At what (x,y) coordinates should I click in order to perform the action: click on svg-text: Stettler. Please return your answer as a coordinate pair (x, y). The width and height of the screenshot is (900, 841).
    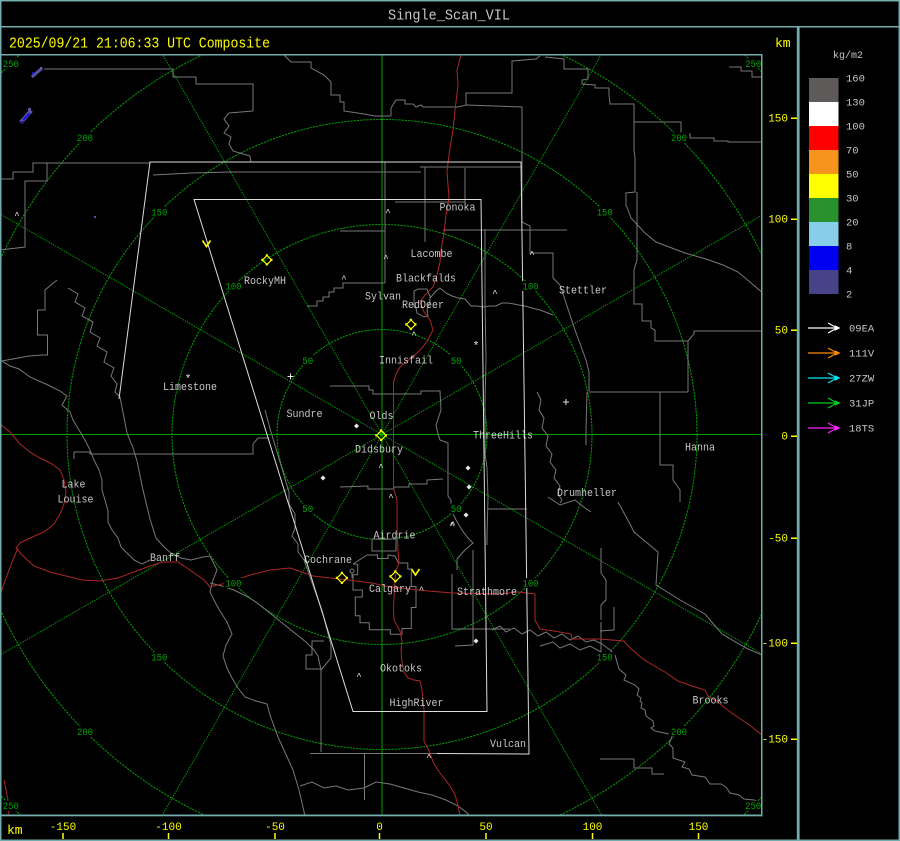
    Looking at the image, I should click on (583, 292).